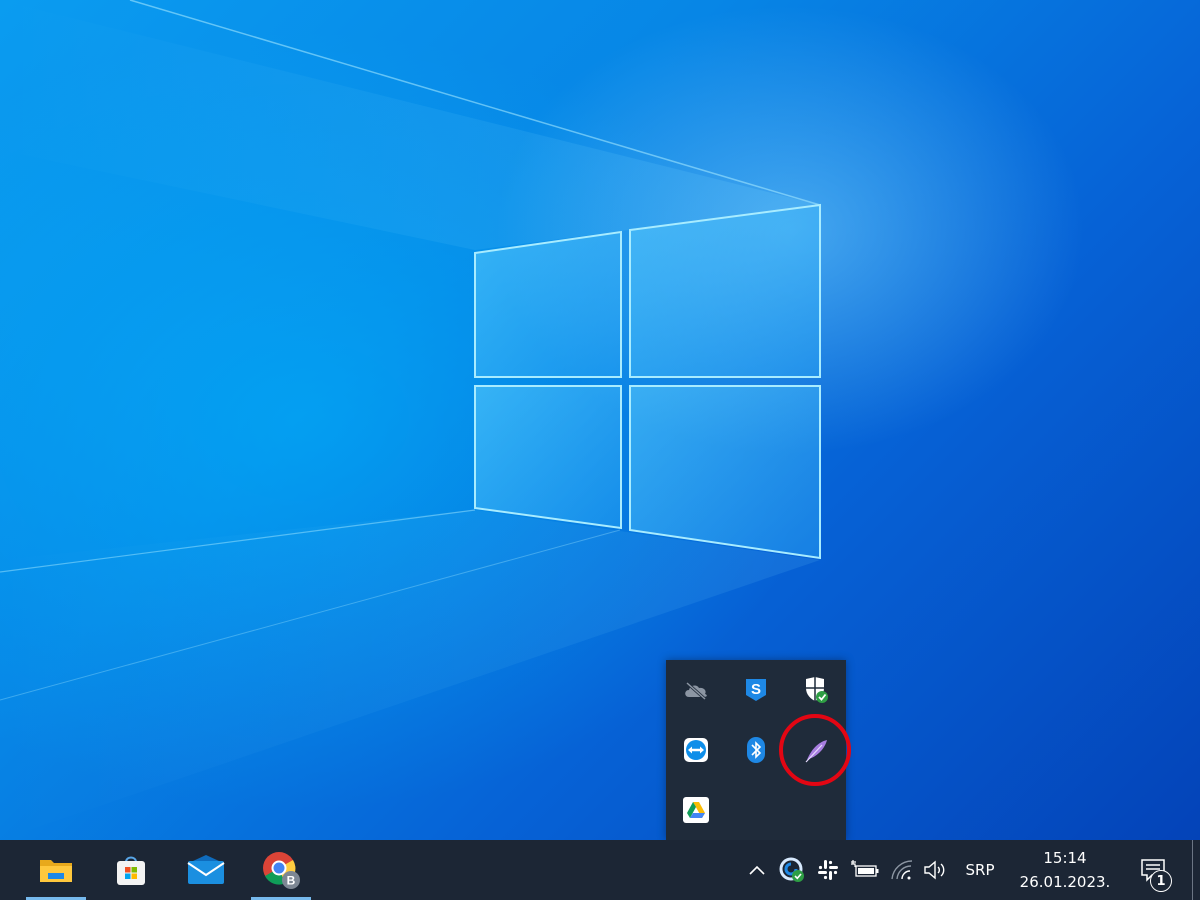 This screenshot has height=900, width=1200. I want to click on chrome-icon: B, so click(281, 870).